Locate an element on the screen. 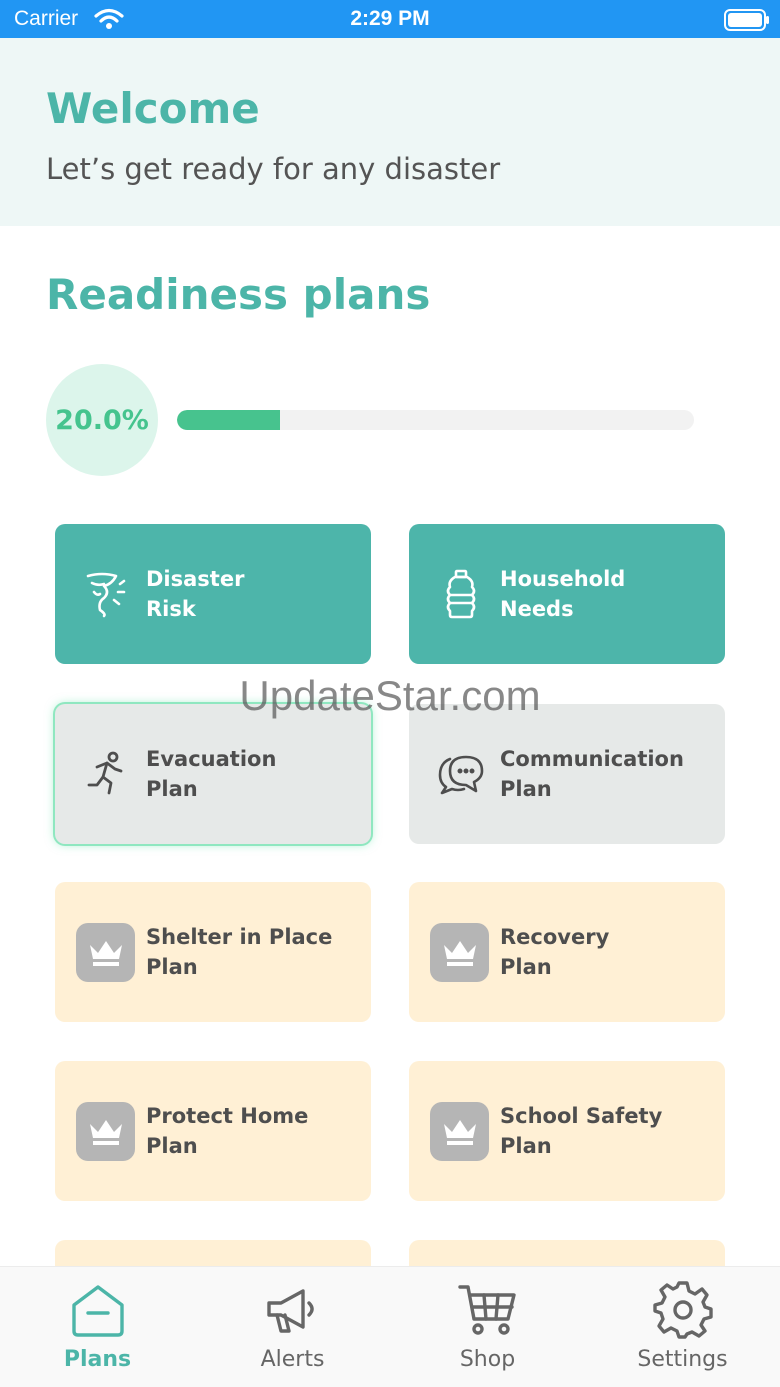 The width and height of the screenshot is (780, 1387). progress-percent: 20.0% is located at coordinates (102, 420).